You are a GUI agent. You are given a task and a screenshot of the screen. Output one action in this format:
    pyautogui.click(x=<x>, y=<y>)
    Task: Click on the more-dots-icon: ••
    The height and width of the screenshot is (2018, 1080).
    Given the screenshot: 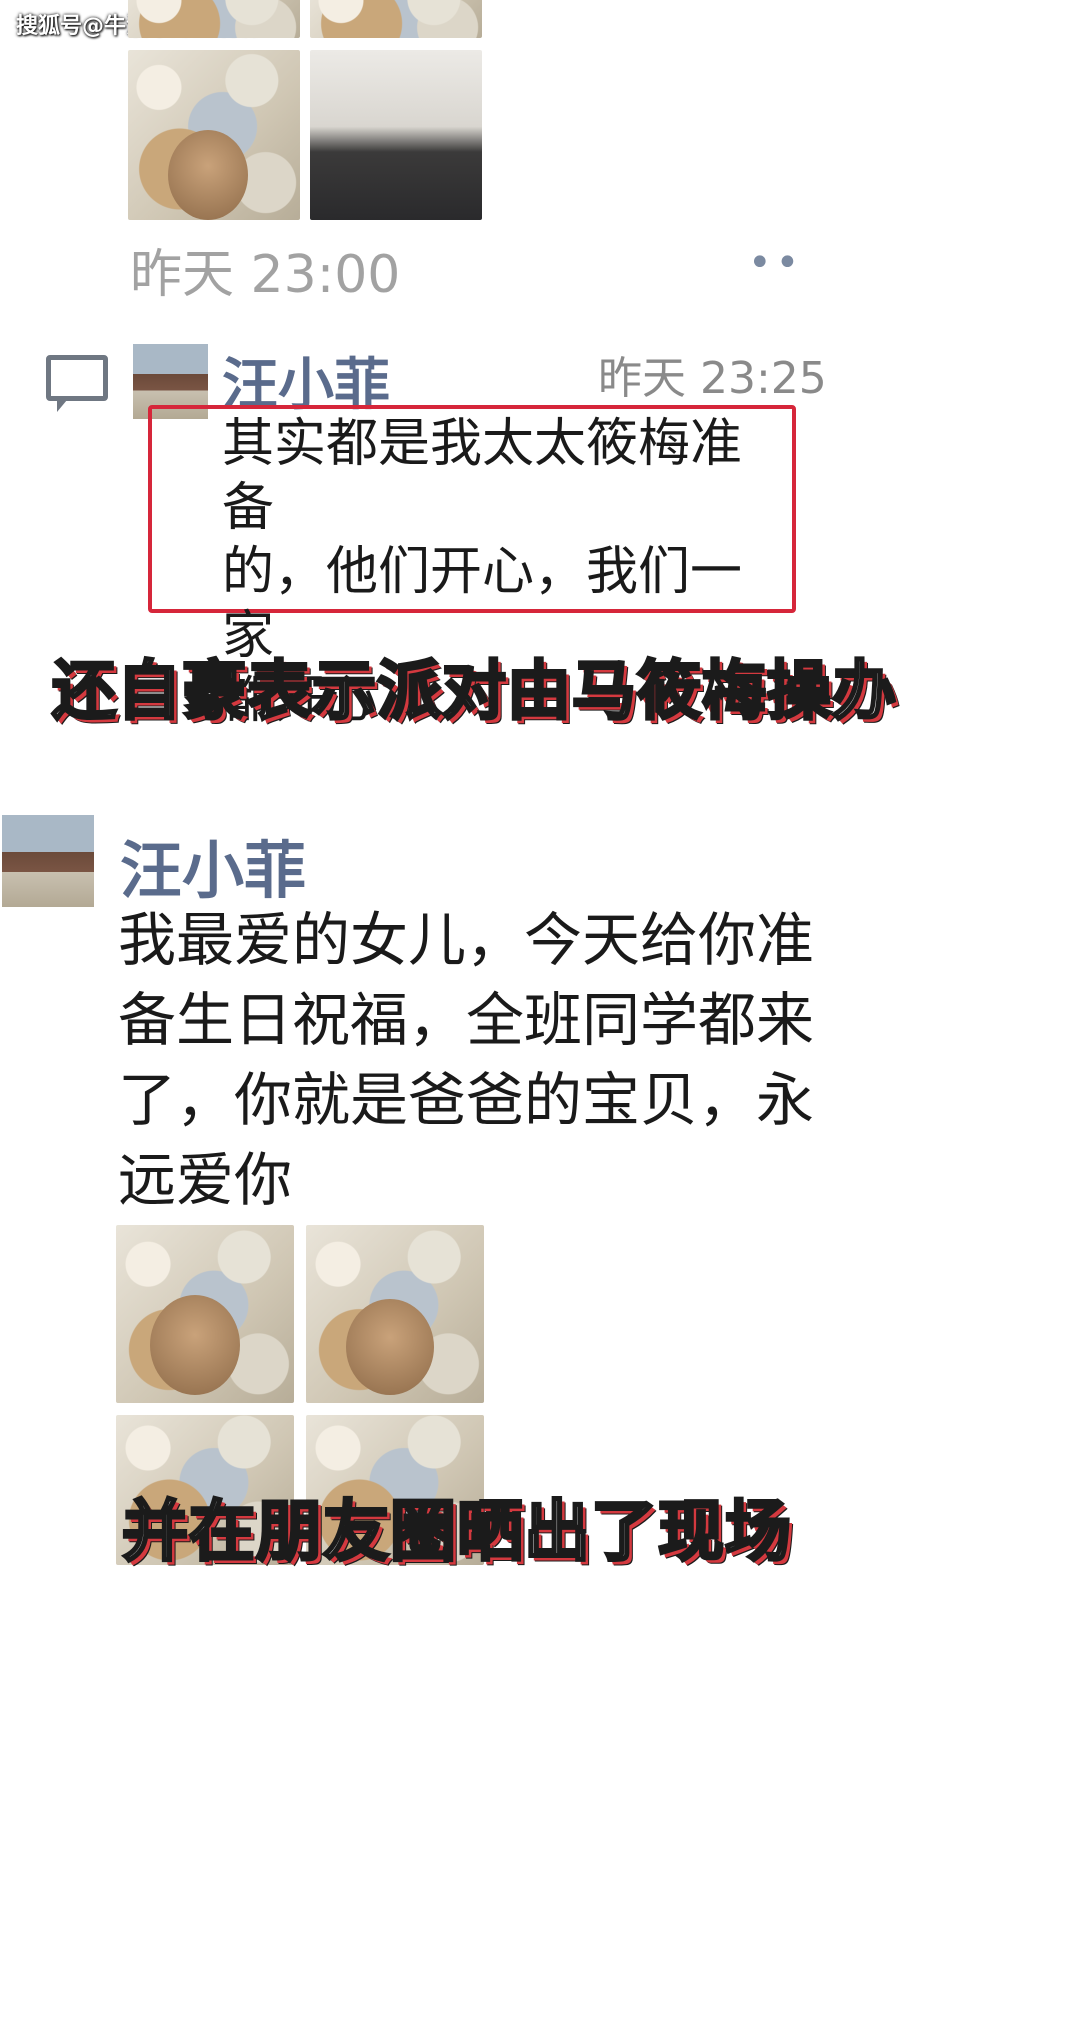 What is the action you would take?
    pyautogui.click(x=775, y=263)
    